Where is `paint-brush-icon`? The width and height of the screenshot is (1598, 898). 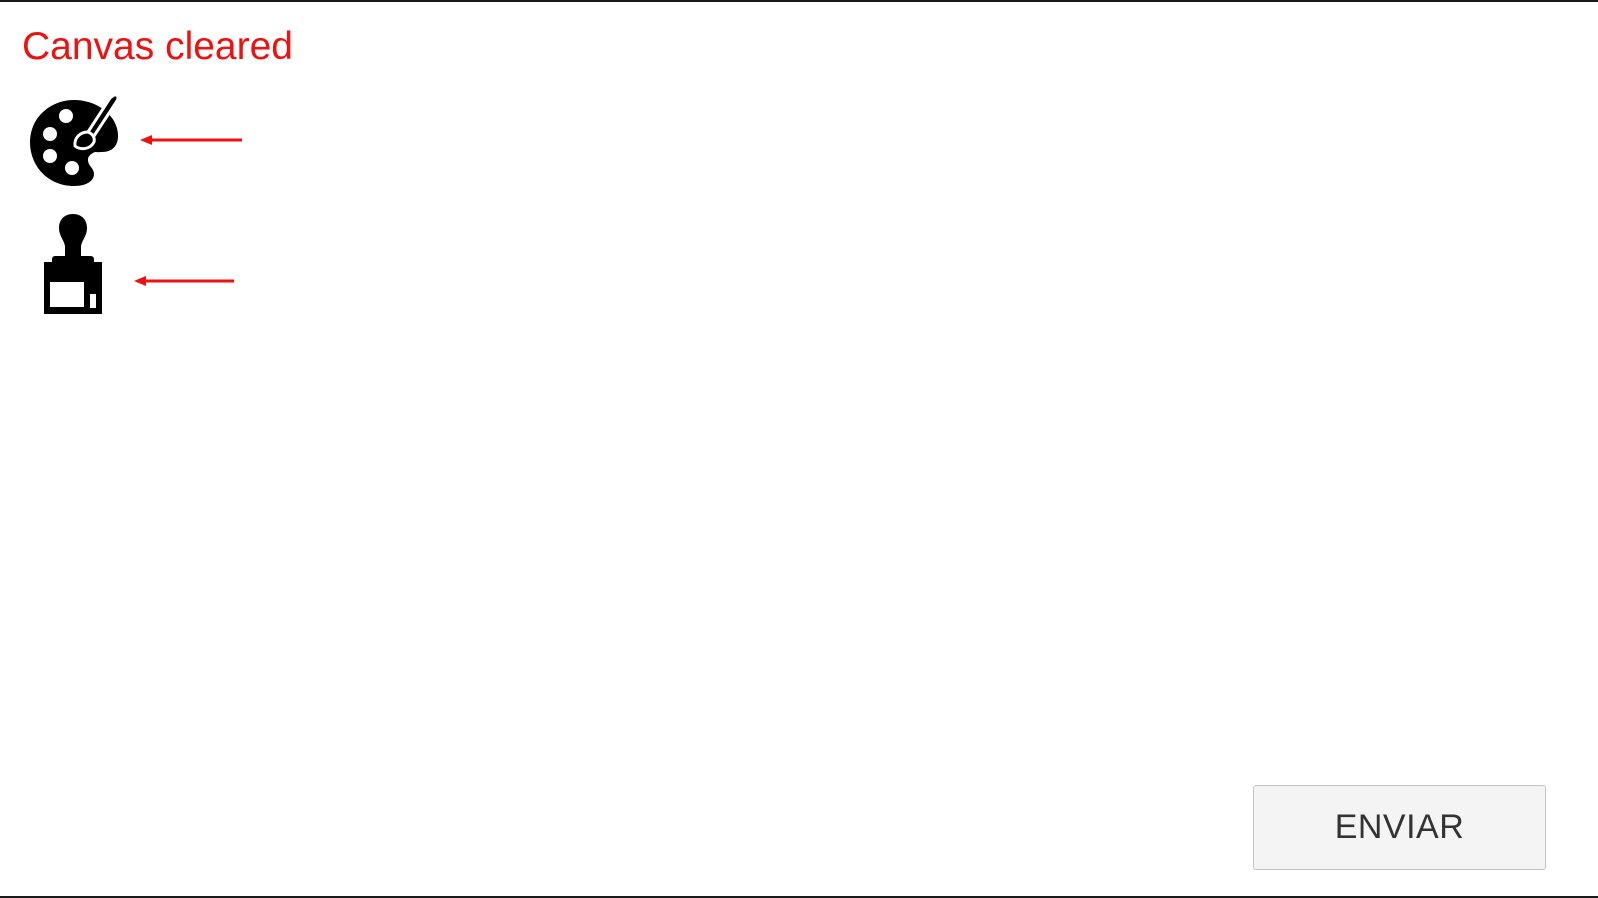 paint-brush-icon is located at coordinates (73, 264).